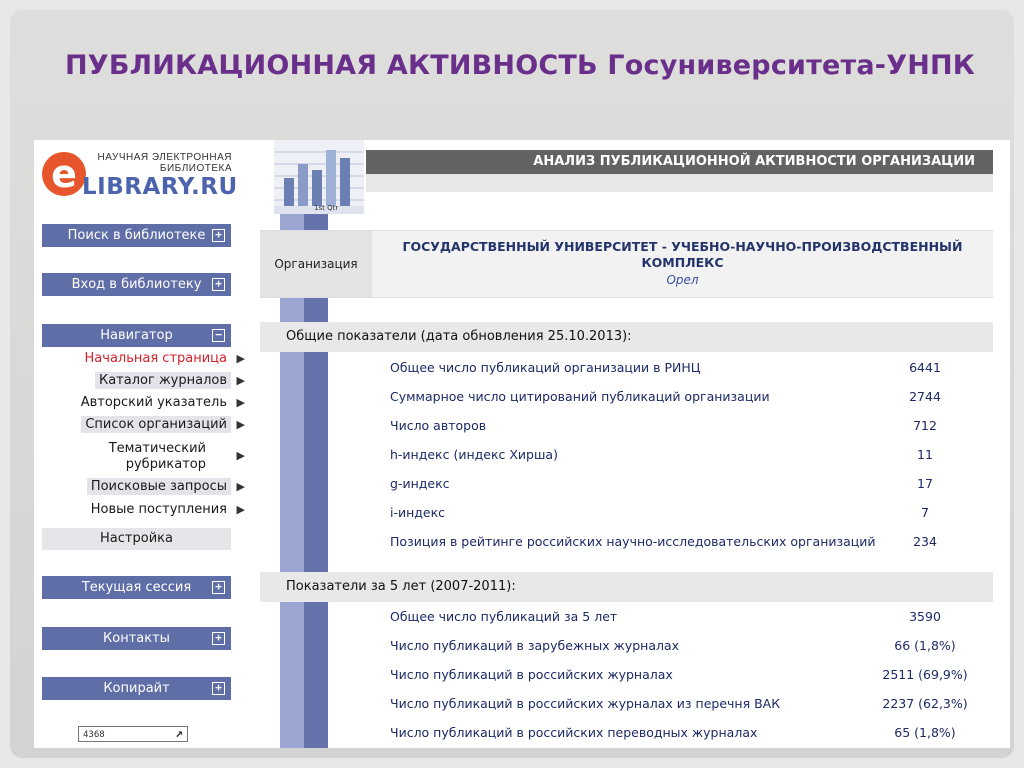 The height and width of the screenshot is (768, 1024). What do you see at coordinates (157, 456) in the screenshot?
I see `nav-item-label: Тематический рубрикатор` at bounding box center [157, 456].